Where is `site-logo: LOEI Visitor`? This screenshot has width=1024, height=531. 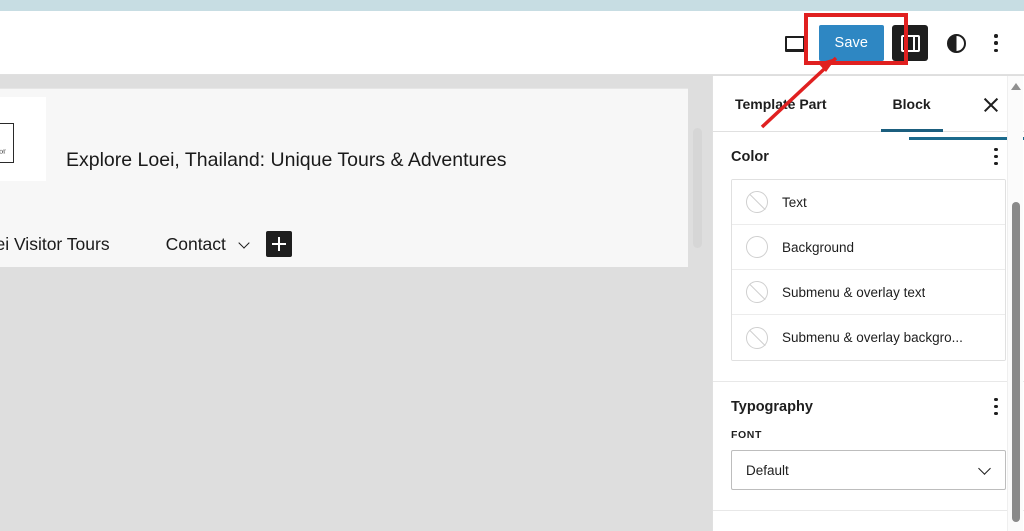
site-logo: LOEI Visitor is located at coordinates (23, 139).